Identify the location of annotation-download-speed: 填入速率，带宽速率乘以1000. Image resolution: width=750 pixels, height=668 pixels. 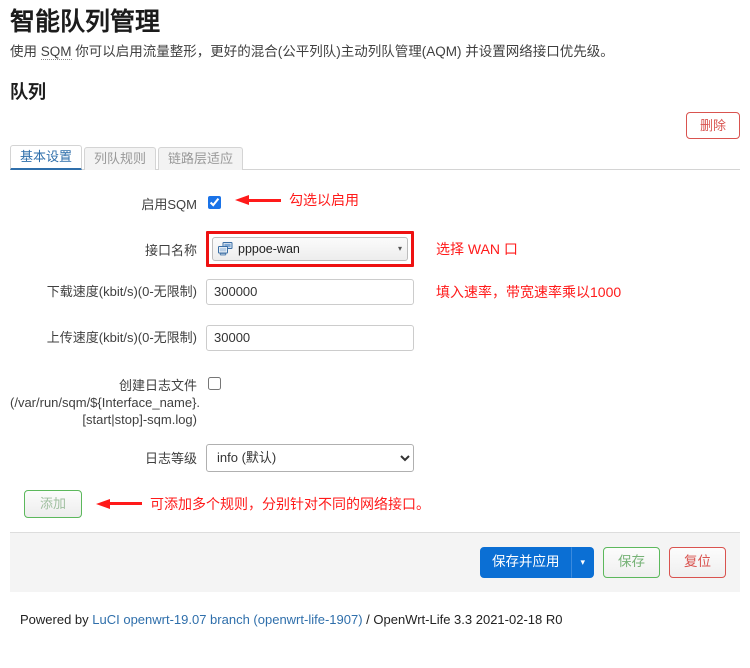
(528, 292).